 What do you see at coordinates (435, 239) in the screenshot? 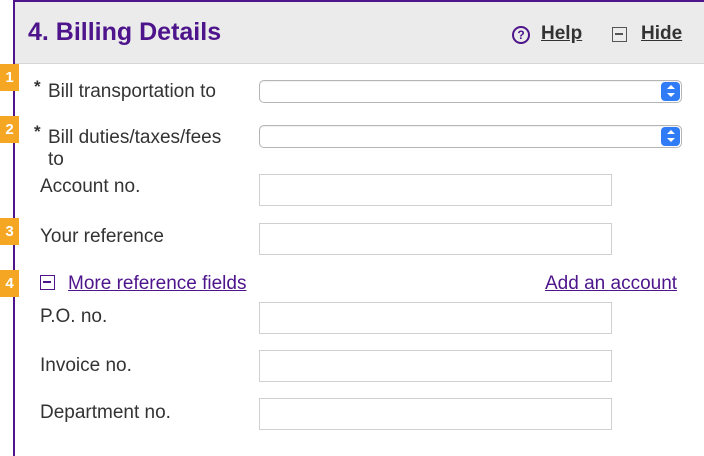
I see `your-reference-input` at bounding box center [435, 239].